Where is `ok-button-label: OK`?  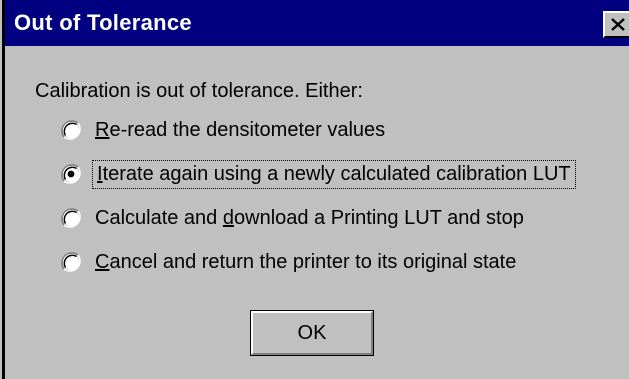 ok-button-label: OK is located at coordinates (312, 333).